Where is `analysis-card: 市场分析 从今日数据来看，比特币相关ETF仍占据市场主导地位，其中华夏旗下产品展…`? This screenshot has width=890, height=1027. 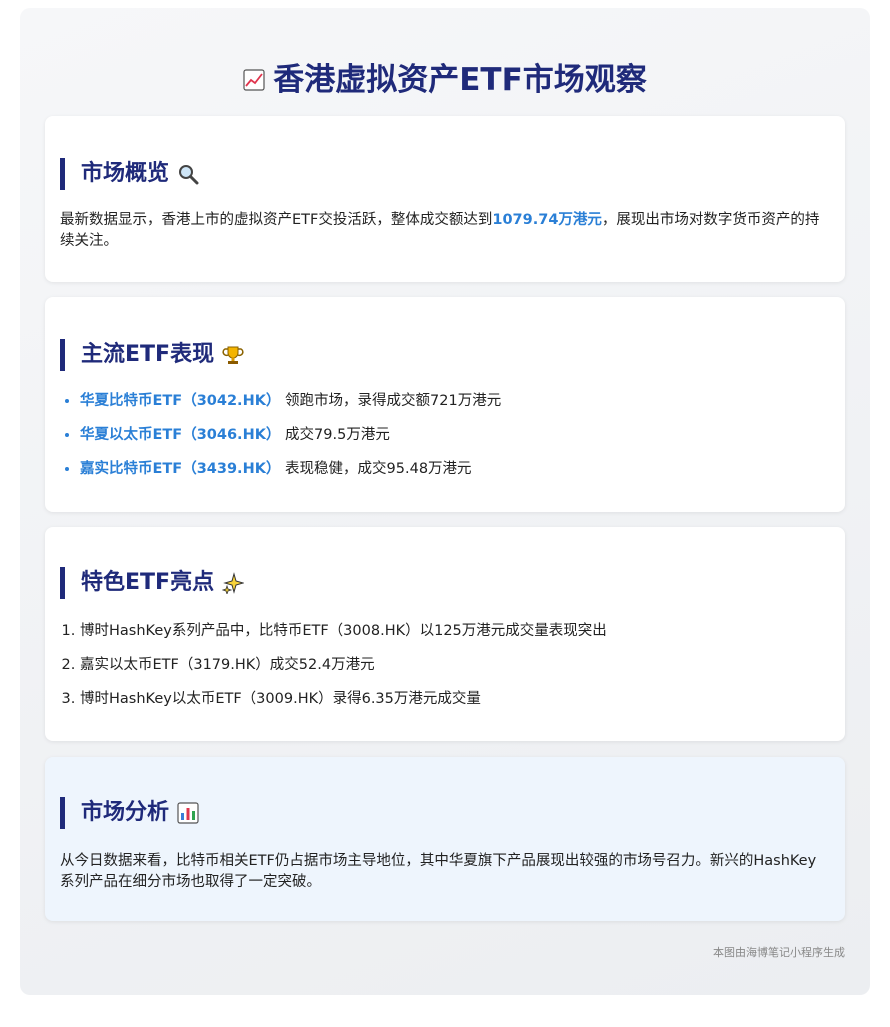 analysis-card: 市场分析 从今日数据来看，比特币相关ETF仍占据市场主导地位，其中华夏旗下产品展… is located at coordinates (445, 839).